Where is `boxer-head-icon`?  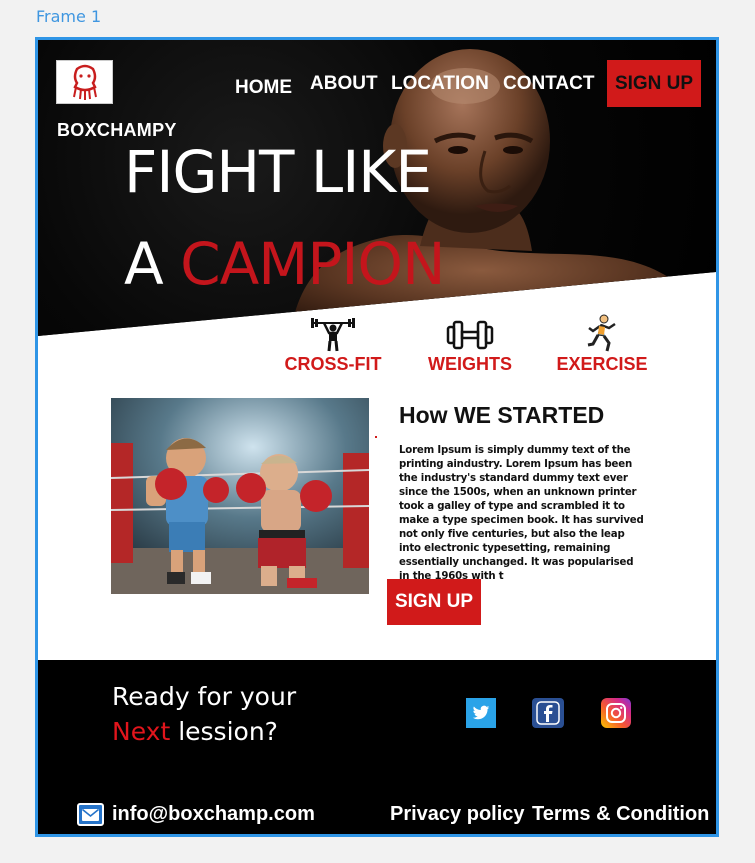 boxer-head-icon is located at coordinates (84, 82).